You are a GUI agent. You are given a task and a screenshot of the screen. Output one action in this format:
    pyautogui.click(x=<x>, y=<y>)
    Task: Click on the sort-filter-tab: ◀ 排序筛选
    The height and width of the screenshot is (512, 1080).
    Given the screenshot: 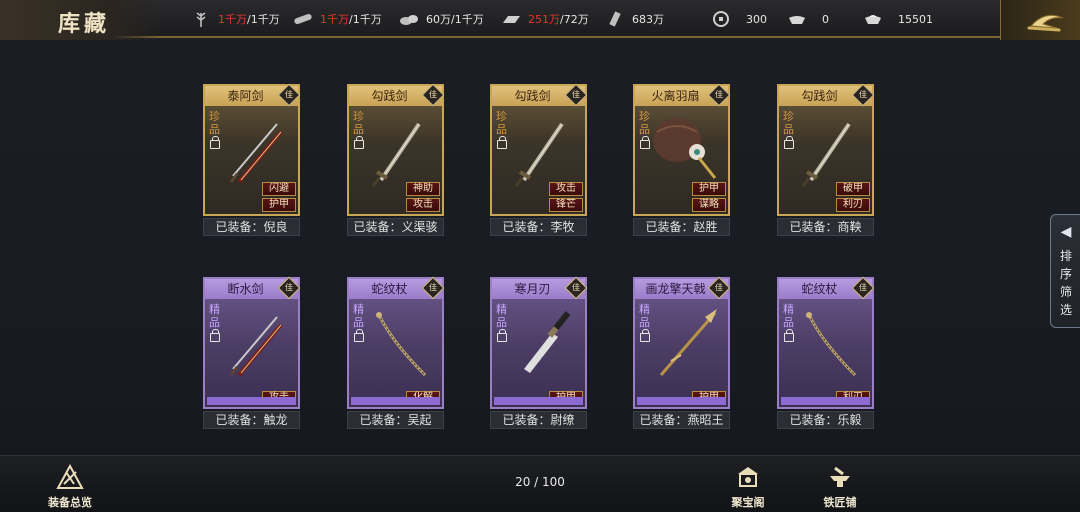 What is the action you would take?
    pyautogui.click(x=1065, y=271)
    